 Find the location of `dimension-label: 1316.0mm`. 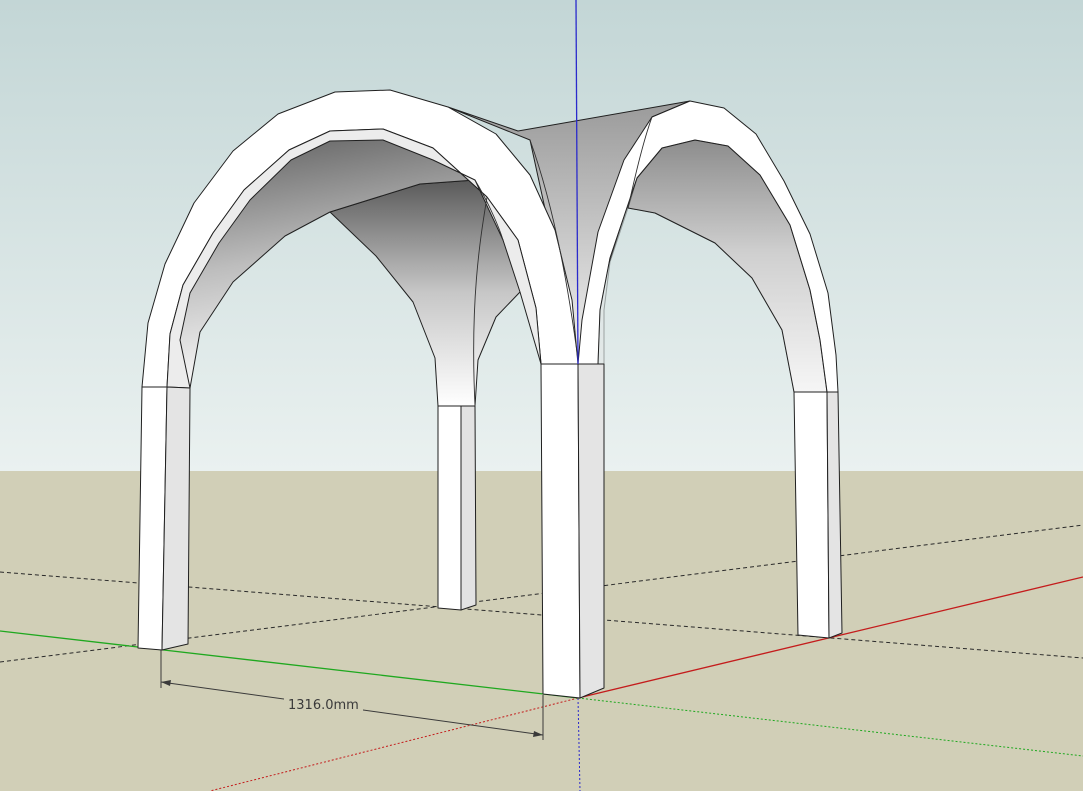

dimension-label: 1316.0mm is located at coordinates (323, 706).